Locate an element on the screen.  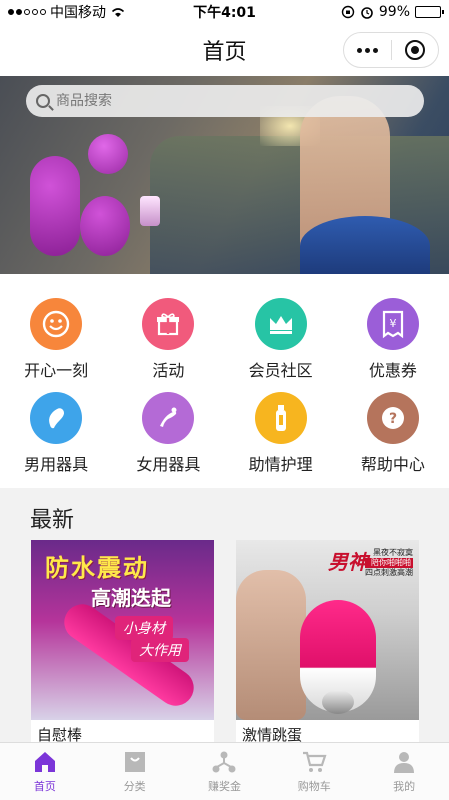
promo-line: 陪你啪啪啪 is located at coordinates (389, 563).